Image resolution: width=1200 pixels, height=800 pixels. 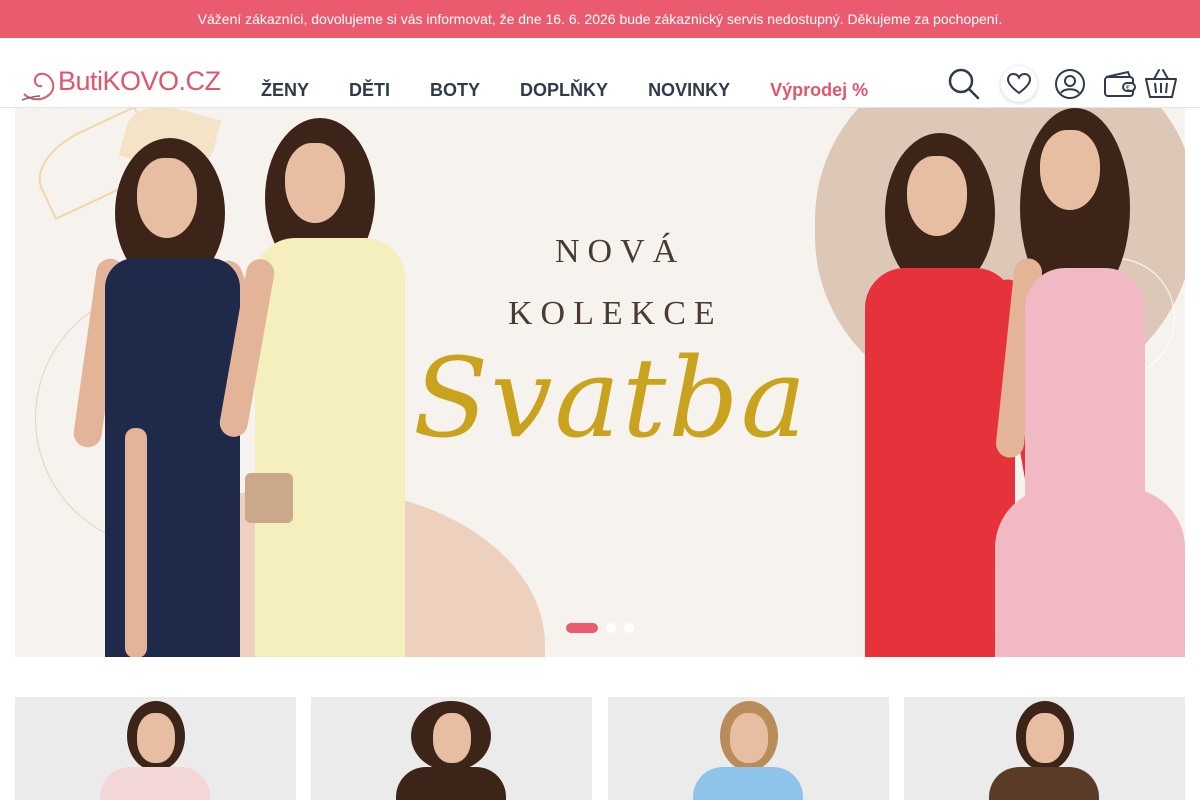 What do you see at coordinates (1019, 84) in the screenshot?
I see `wishlist-heart-icon` at bounding box center [1019, 84].